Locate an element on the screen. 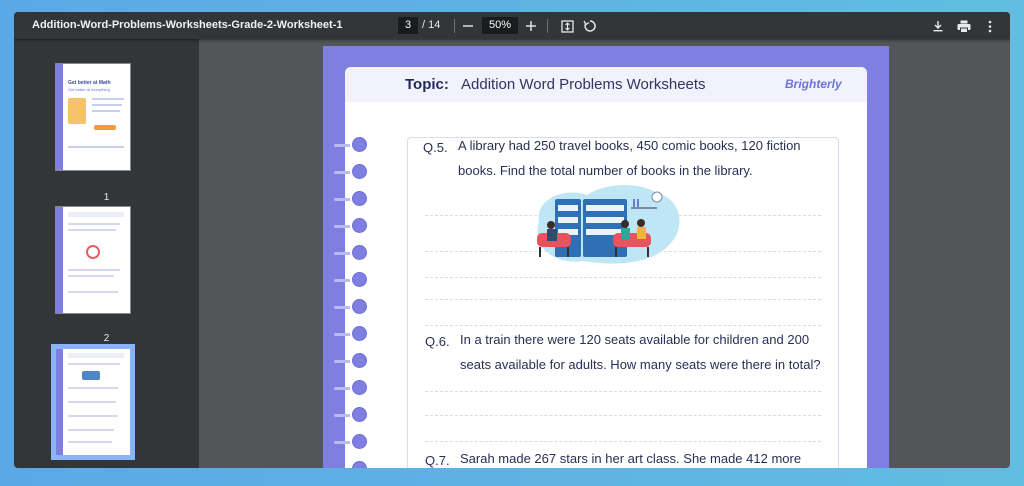 The height and width of the screenshot is (486, 1024). thumbnail-label: 2 is located at coordinates (106, 338).